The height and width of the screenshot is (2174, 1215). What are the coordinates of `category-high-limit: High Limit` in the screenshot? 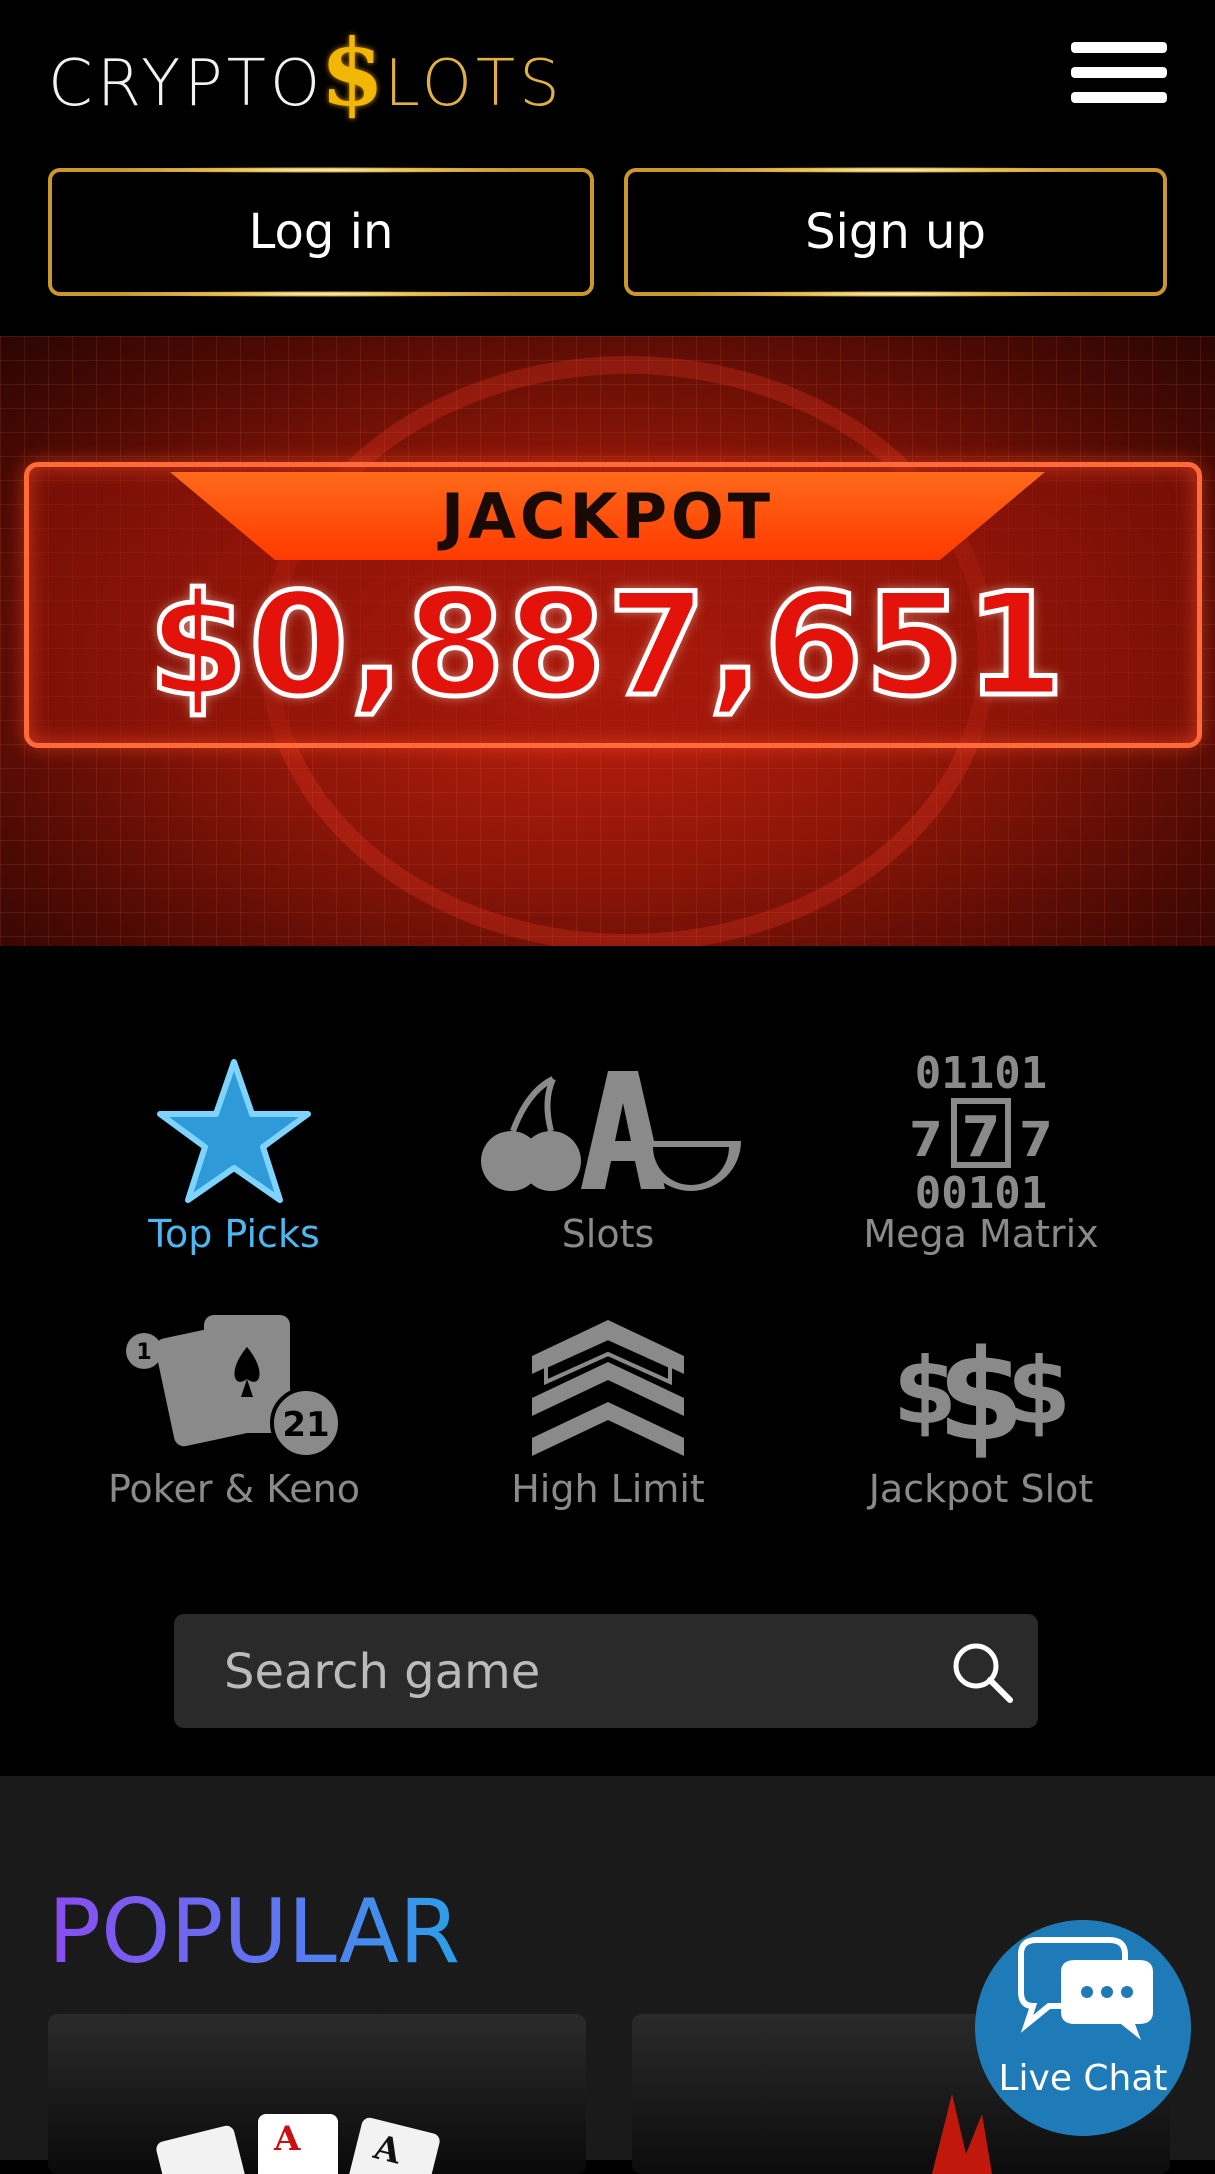 It's located at (608, 1421).